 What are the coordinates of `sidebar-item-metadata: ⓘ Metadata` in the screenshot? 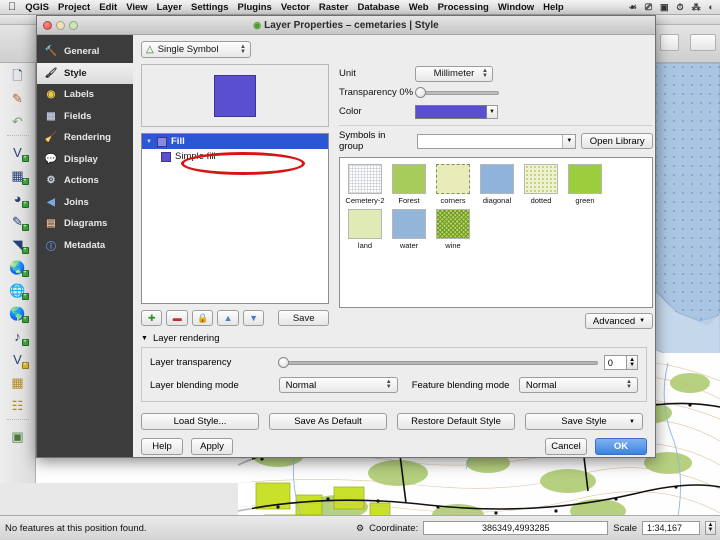 It's located at (85, 246).